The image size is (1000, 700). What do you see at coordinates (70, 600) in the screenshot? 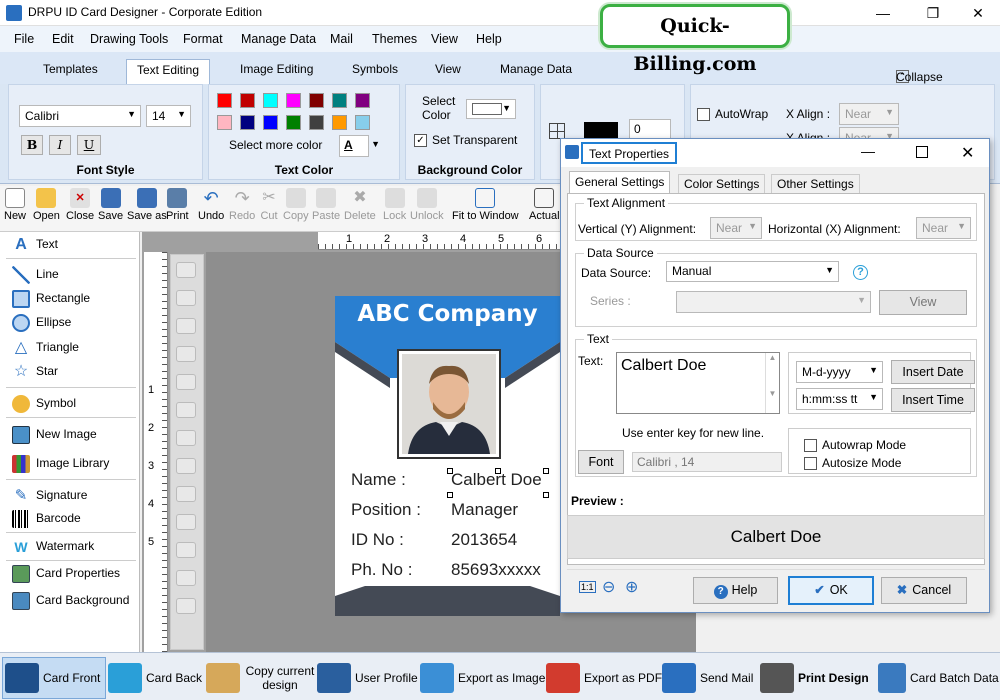
I see `tool-card-background: Card Background` at bounding box center [70, 600].